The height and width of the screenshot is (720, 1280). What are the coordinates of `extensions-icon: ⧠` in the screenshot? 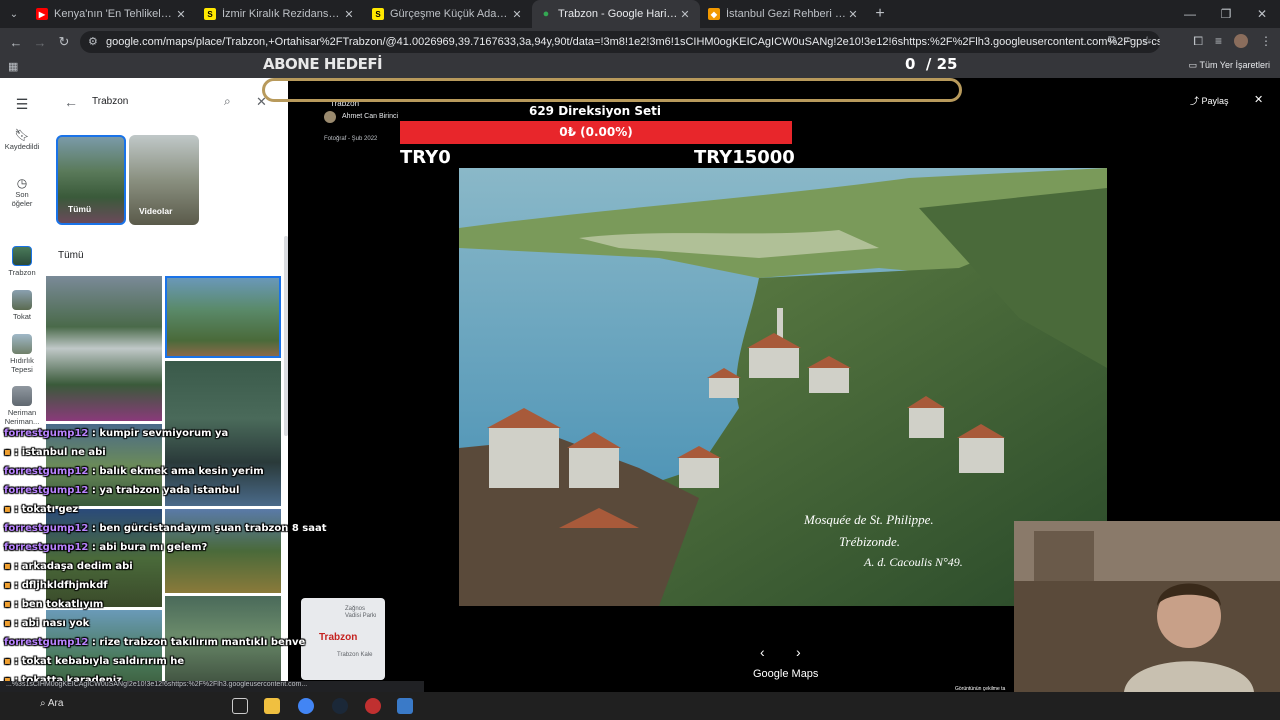 It's located at (1198, 41).